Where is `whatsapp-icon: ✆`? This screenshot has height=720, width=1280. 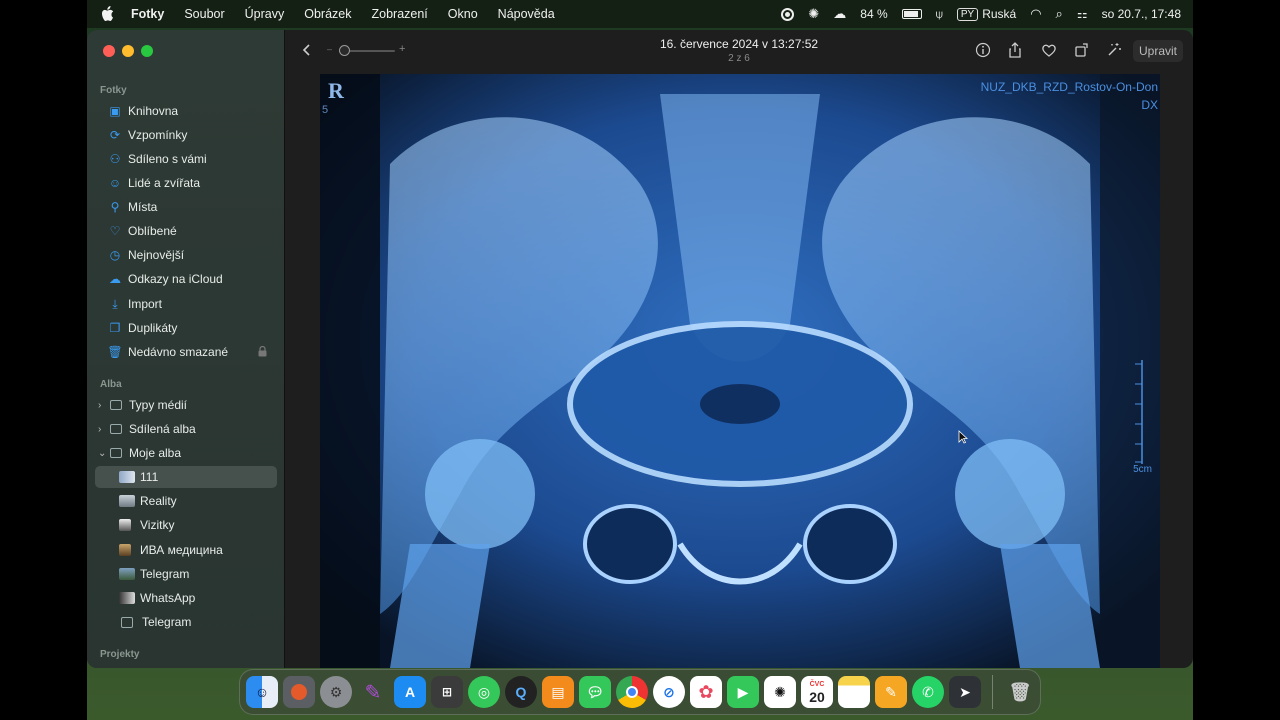
whatsapp-icon: ✆ is located at coordinates (928, 692).